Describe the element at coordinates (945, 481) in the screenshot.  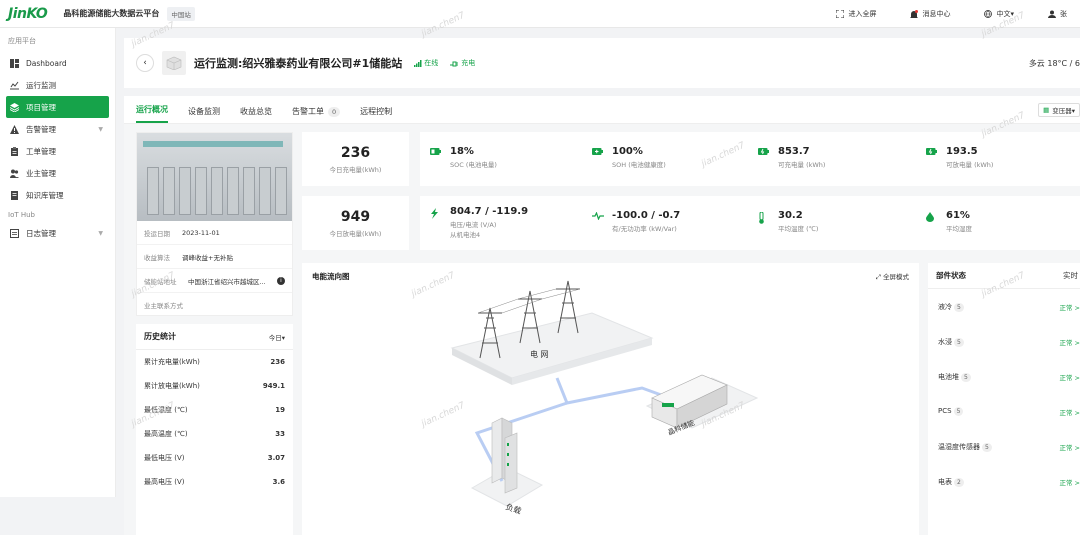
I see `part-name: 电表` at that location.